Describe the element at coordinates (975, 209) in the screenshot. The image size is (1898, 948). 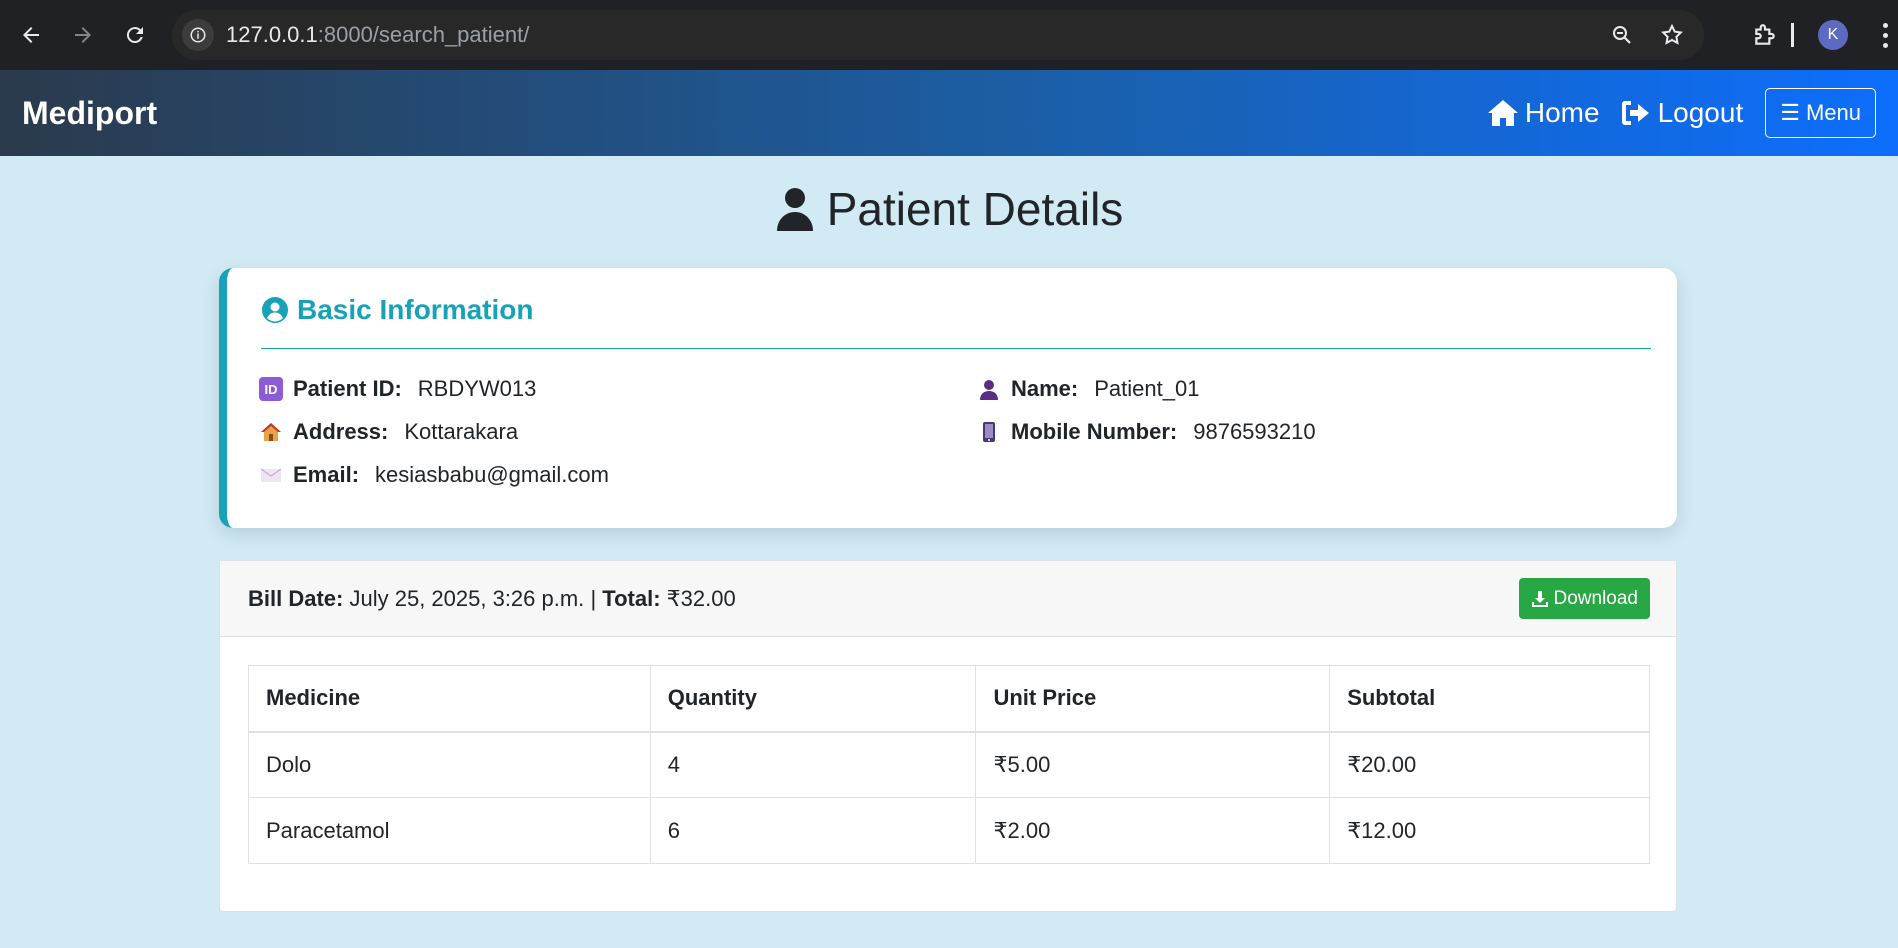
I see `page-title-text: Patient Details` at that location.